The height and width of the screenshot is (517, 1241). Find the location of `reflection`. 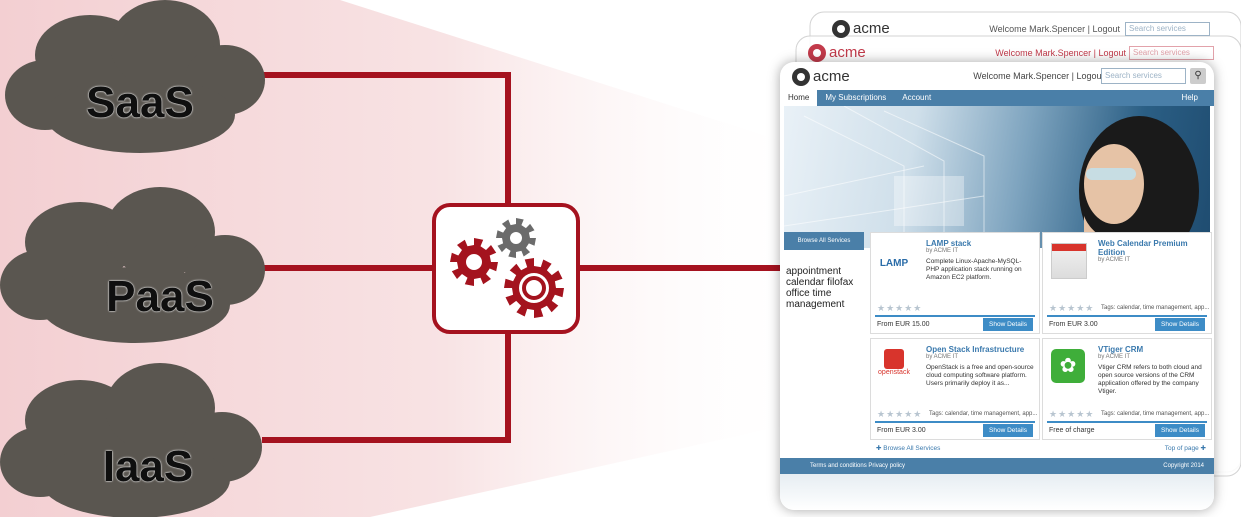

reflection is located at coordinates (997, 492).